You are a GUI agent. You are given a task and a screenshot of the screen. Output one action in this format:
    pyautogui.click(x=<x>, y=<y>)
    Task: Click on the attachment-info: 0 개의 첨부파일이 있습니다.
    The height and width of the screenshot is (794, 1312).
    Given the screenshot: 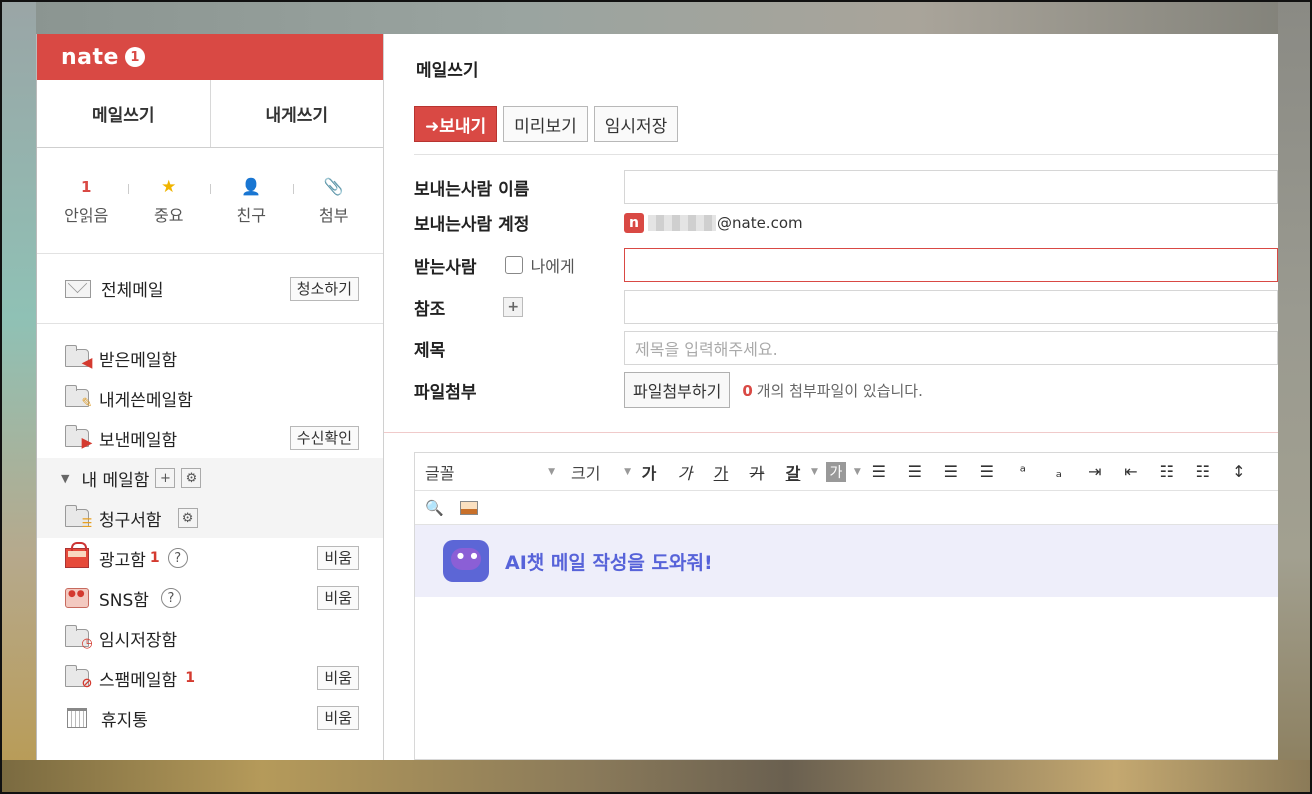 What is the action you would take?
    pyautogui.click(x=832, y=390)
    